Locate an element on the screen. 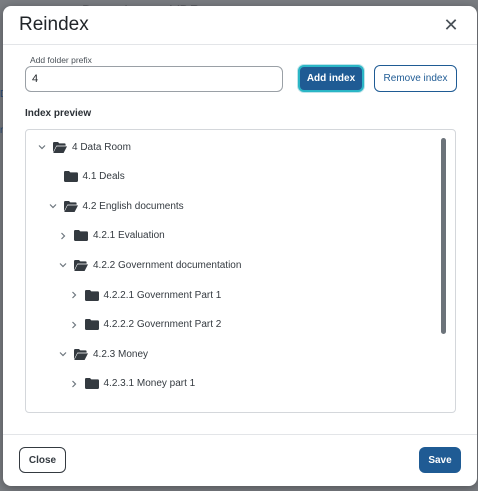 Image resolution: width=478 pixels, height=491 pixels. folder-prefix-input is located at coordinates (154, 79).